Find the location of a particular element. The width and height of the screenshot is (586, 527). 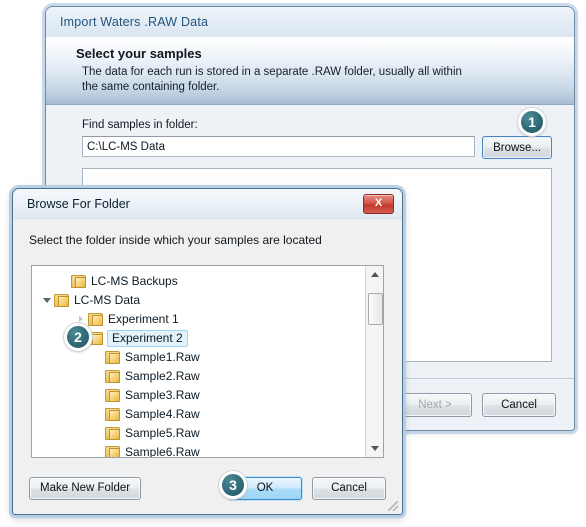

browse-cancel-button: Cancel is located at coordinates (349, 488).